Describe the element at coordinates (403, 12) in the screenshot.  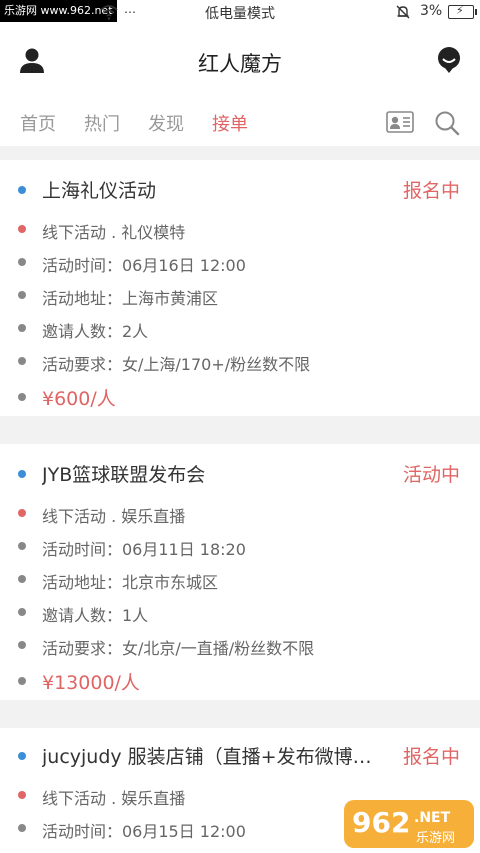
I see `mute-bell-icon` at that location.